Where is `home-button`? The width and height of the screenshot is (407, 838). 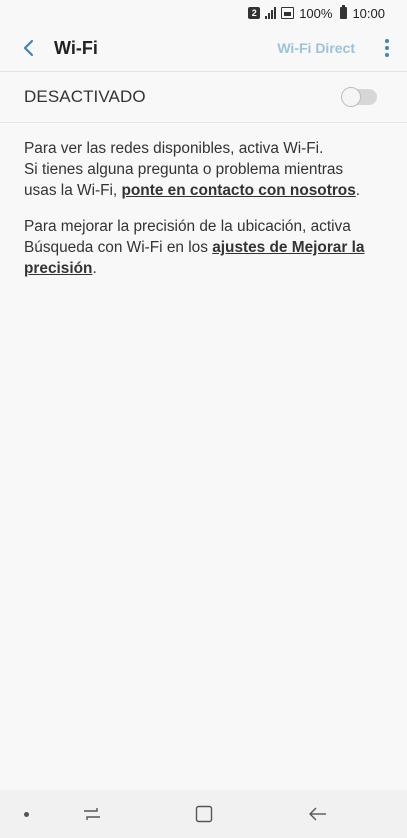
home-button is located at coordinates (204, 814).